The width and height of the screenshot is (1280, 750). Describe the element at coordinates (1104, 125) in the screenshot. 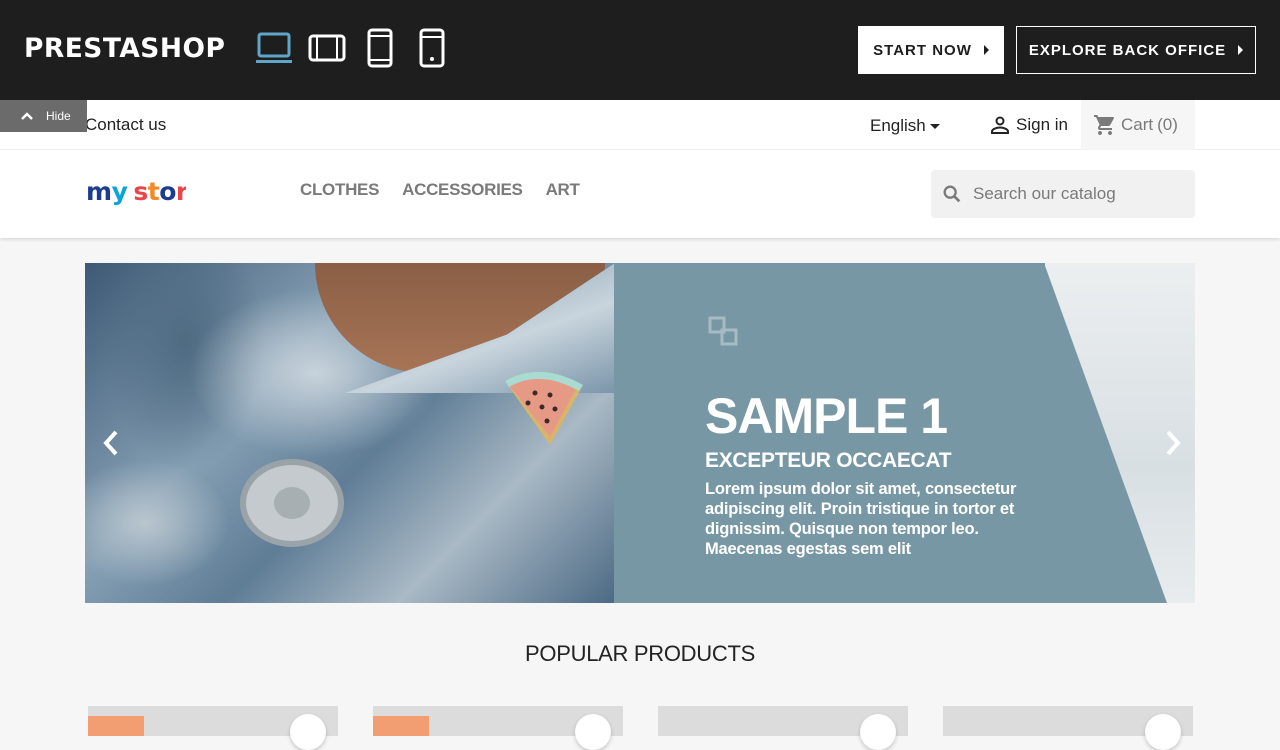

I see `cart-icon` at that location.